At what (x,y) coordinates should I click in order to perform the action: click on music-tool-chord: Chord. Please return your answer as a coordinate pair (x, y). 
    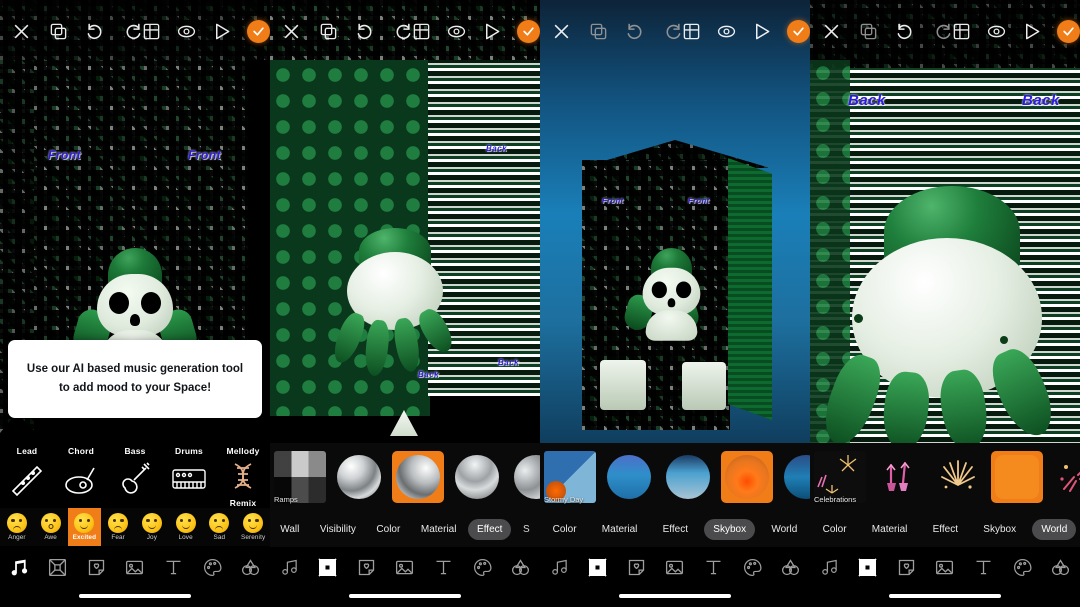
    Looking at the image, I should click on (81, 477).